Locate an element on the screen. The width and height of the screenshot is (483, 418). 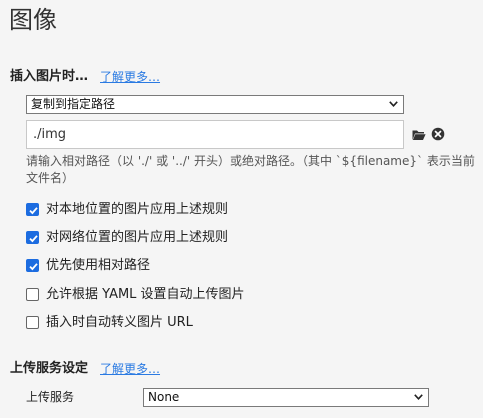
clear-circle-icon is located at coordinates (438, 134).